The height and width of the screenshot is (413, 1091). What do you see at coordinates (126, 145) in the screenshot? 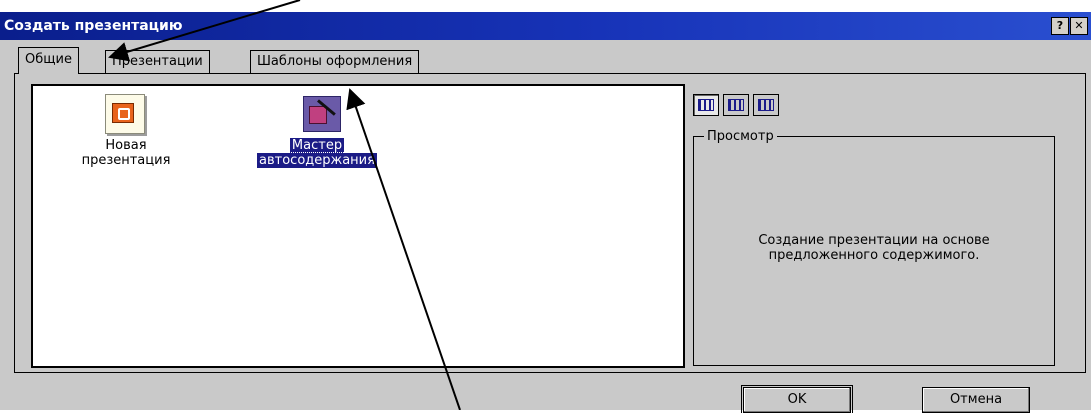
I see `item-label-line1: Новая` at bounding box center [126, 145].